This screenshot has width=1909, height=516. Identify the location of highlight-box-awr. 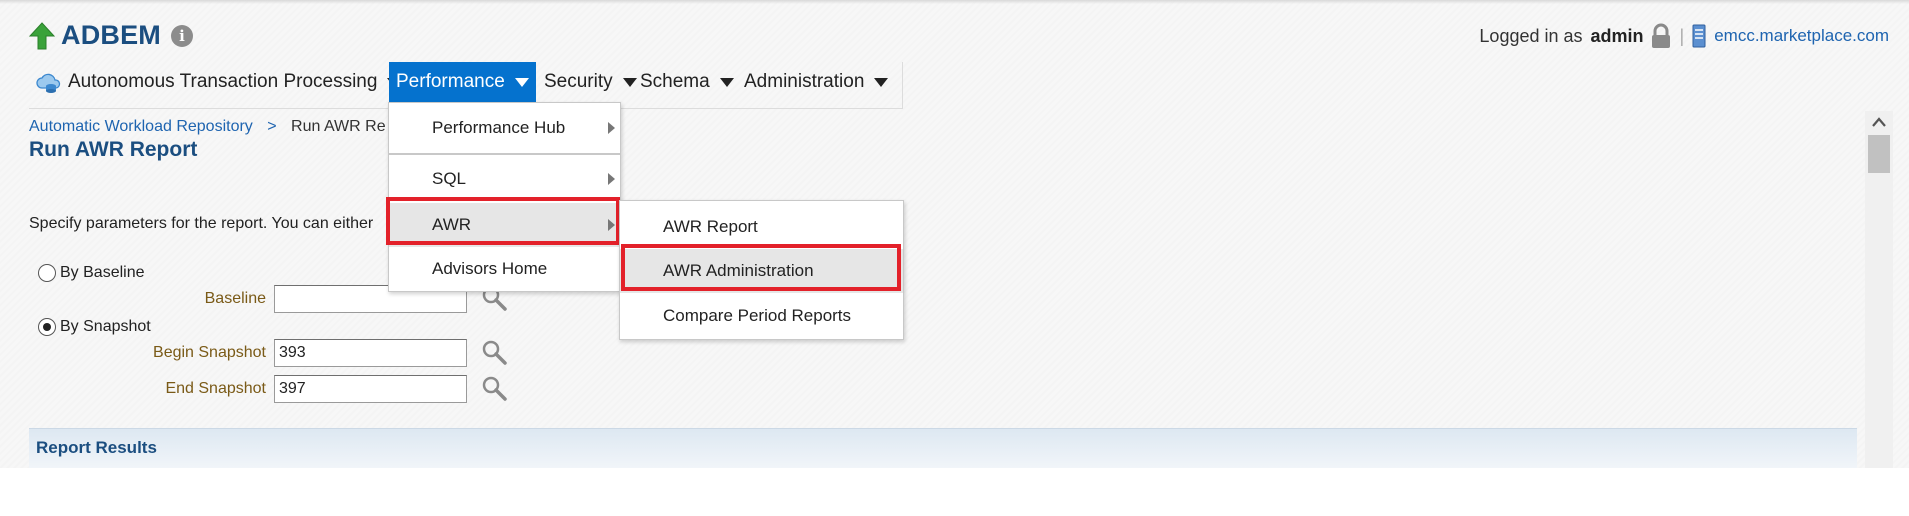
(503, 221).